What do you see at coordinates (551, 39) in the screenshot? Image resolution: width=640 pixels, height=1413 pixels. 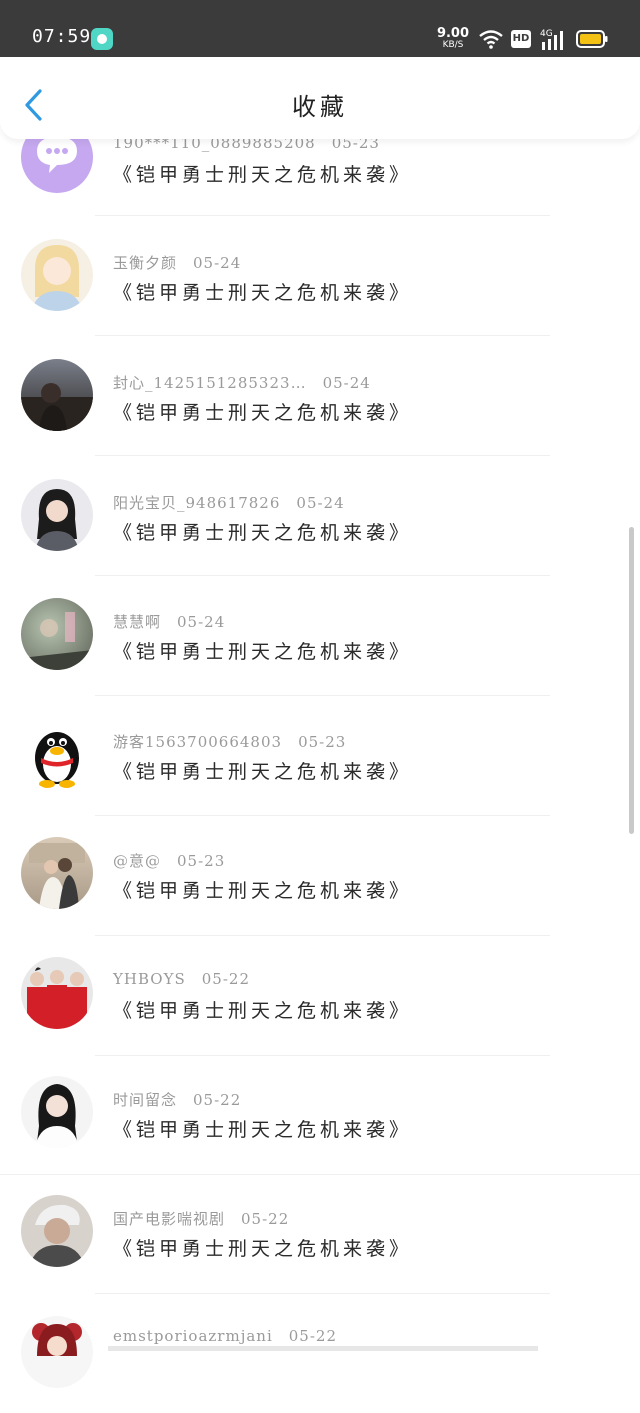 I see `signal-icon: 4G` at bounding box center [551, 39].